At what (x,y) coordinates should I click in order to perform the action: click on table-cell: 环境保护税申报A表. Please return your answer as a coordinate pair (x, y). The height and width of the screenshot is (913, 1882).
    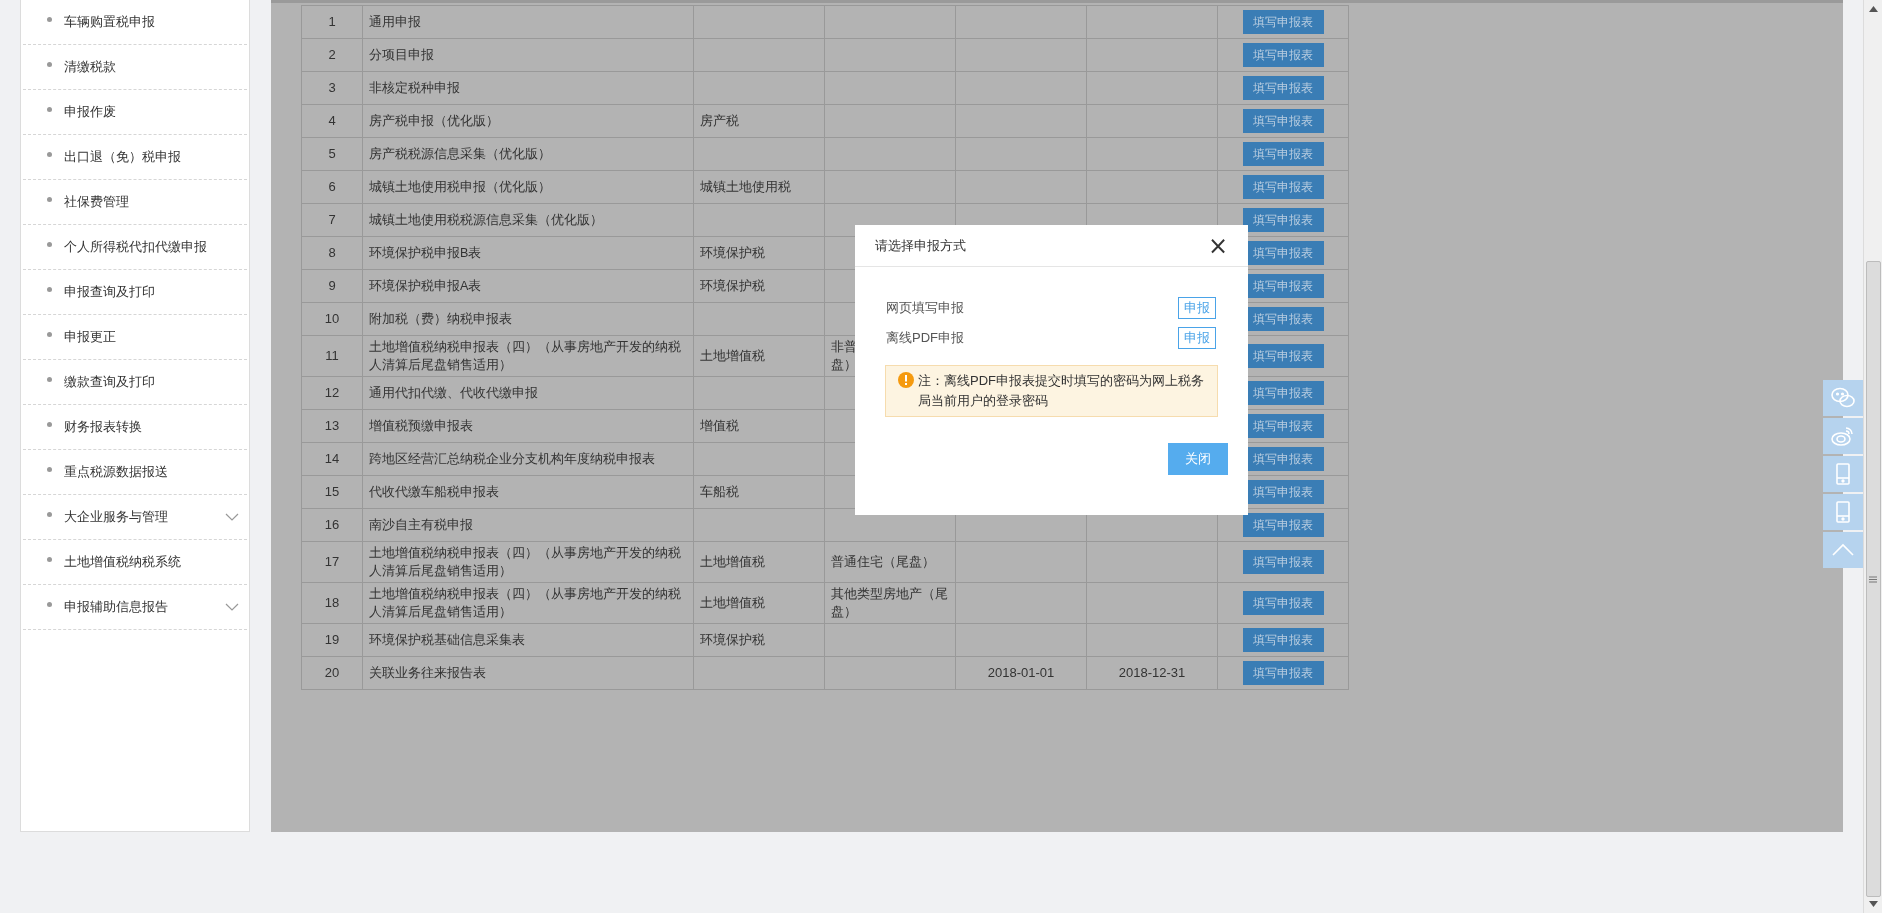
    Looking at the image, I should click on (425, 286).